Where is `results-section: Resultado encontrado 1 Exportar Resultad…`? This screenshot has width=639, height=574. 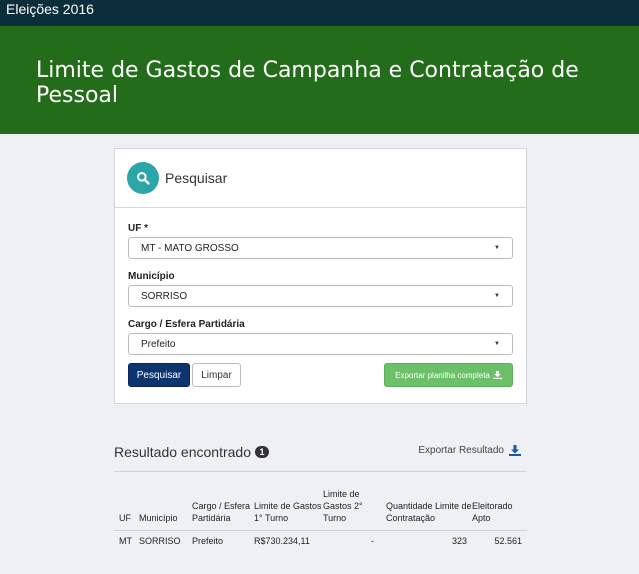 results-section: Resultado encontrado 1 Exportar Resultad… is located at coordinates (320, 493).